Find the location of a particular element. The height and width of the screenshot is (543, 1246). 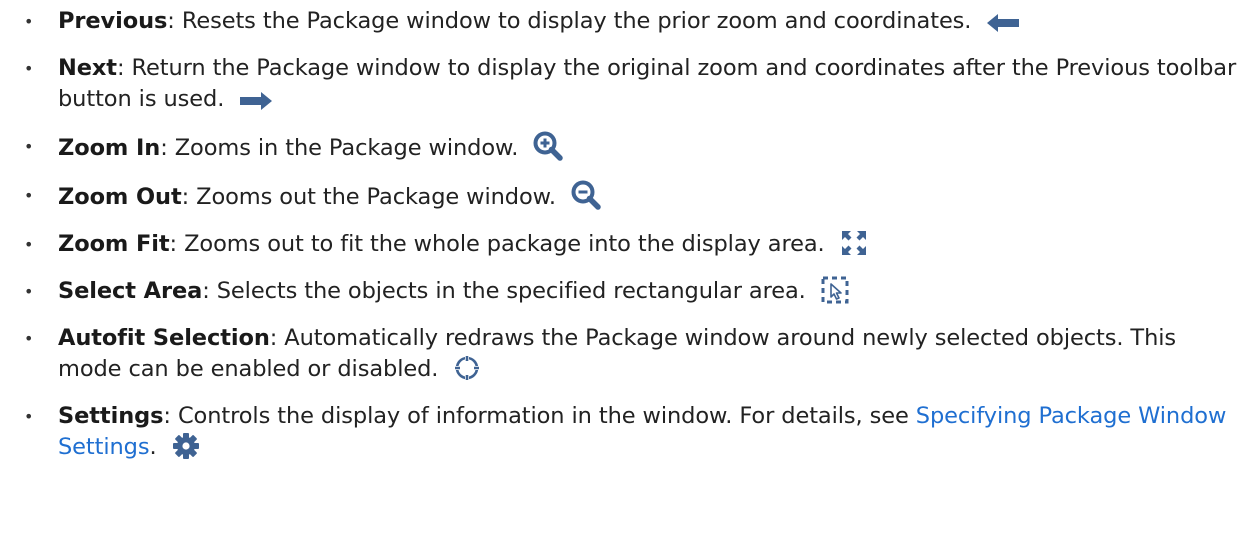

period: . is located at coordinates (153, 447).